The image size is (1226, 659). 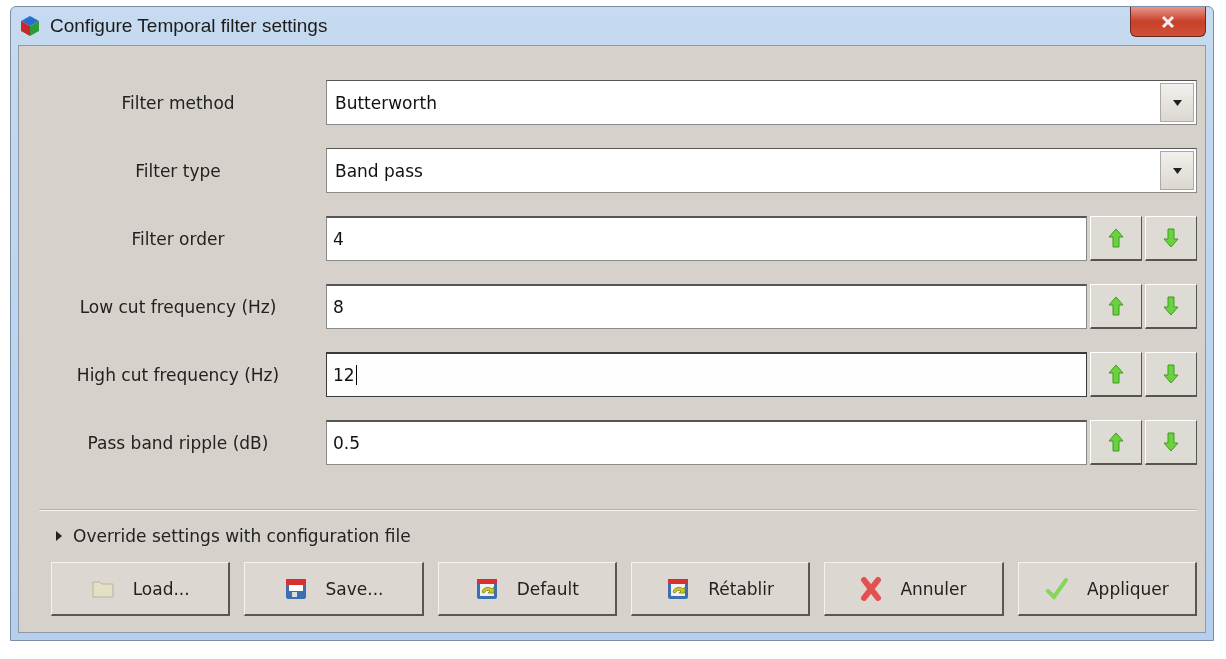 I want to click on field-label: Filter order, so click(x=178, y=238).